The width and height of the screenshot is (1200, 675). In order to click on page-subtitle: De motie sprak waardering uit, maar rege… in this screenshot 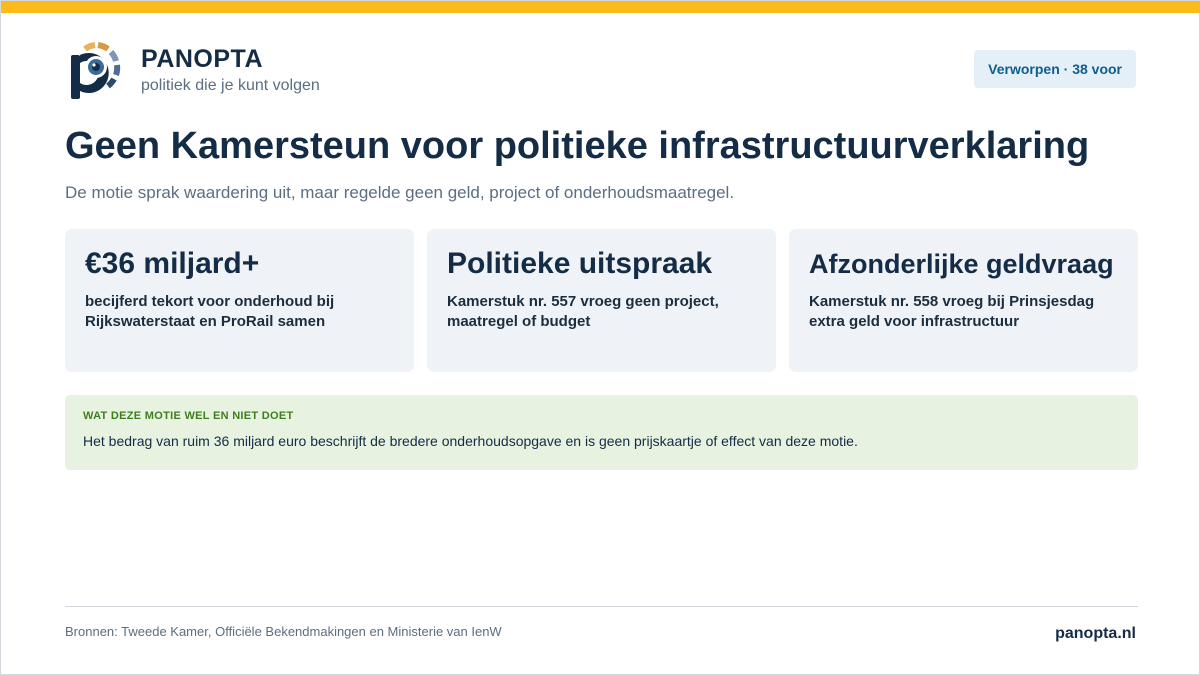, I will do `click(400, 192)`.